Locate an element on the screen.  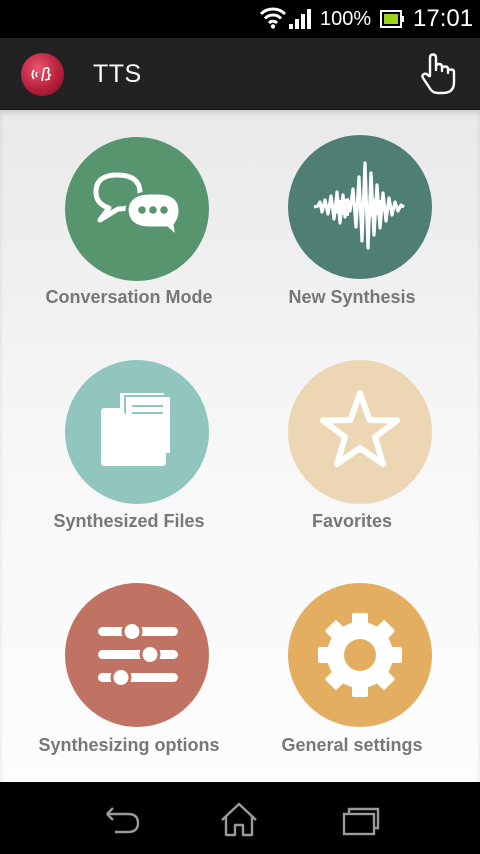
new-synthesis-tile: New Synthesis is located at coordinates (352, 222).